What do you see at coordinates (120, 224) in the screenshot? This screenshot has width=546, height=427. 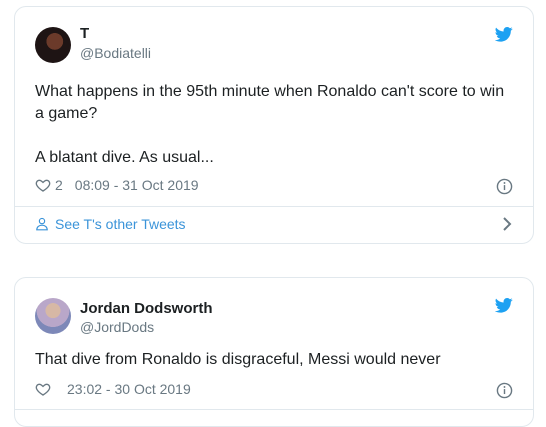 I see `see-other-tweets-label: See T's other Tweets` at bounding box center [120, 224].